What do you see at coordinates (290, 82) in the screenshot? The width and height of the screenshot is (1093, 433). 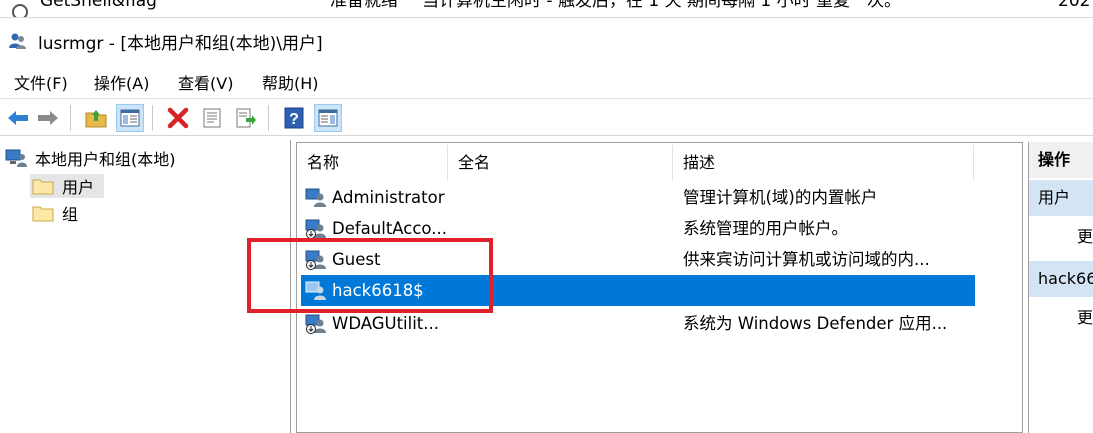 I see `menu-help: 帮助(H)` at bounding box center [290, 82].